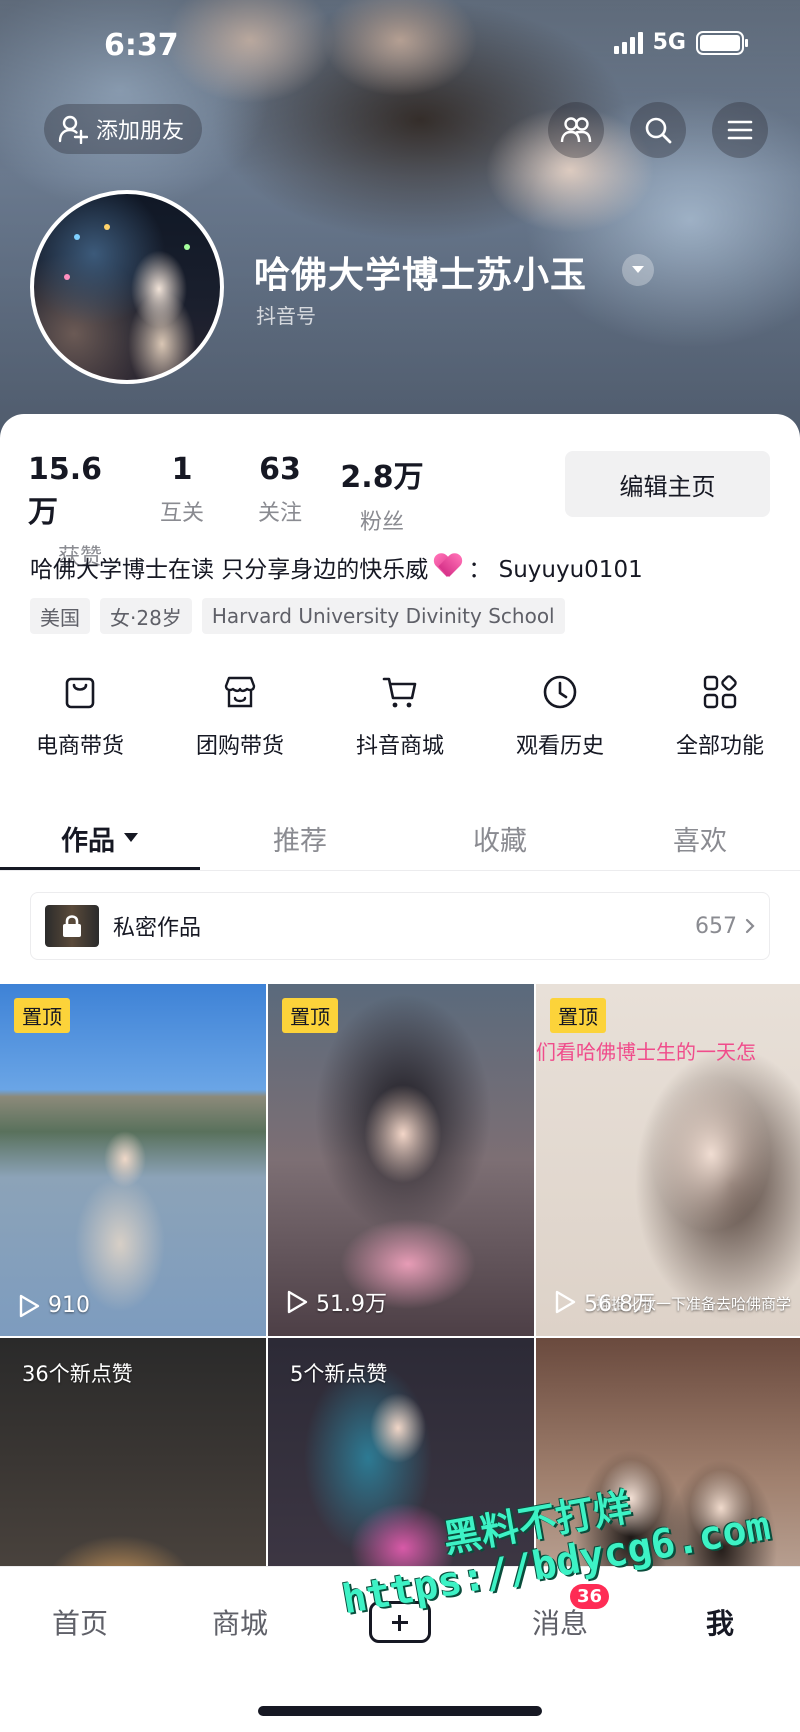 The width and height of the screenshot is (800, 1732). What do you see at coordinates (240, 692) in the screenshot?
I see `storefront-icon` at bounding box center [240, 692].